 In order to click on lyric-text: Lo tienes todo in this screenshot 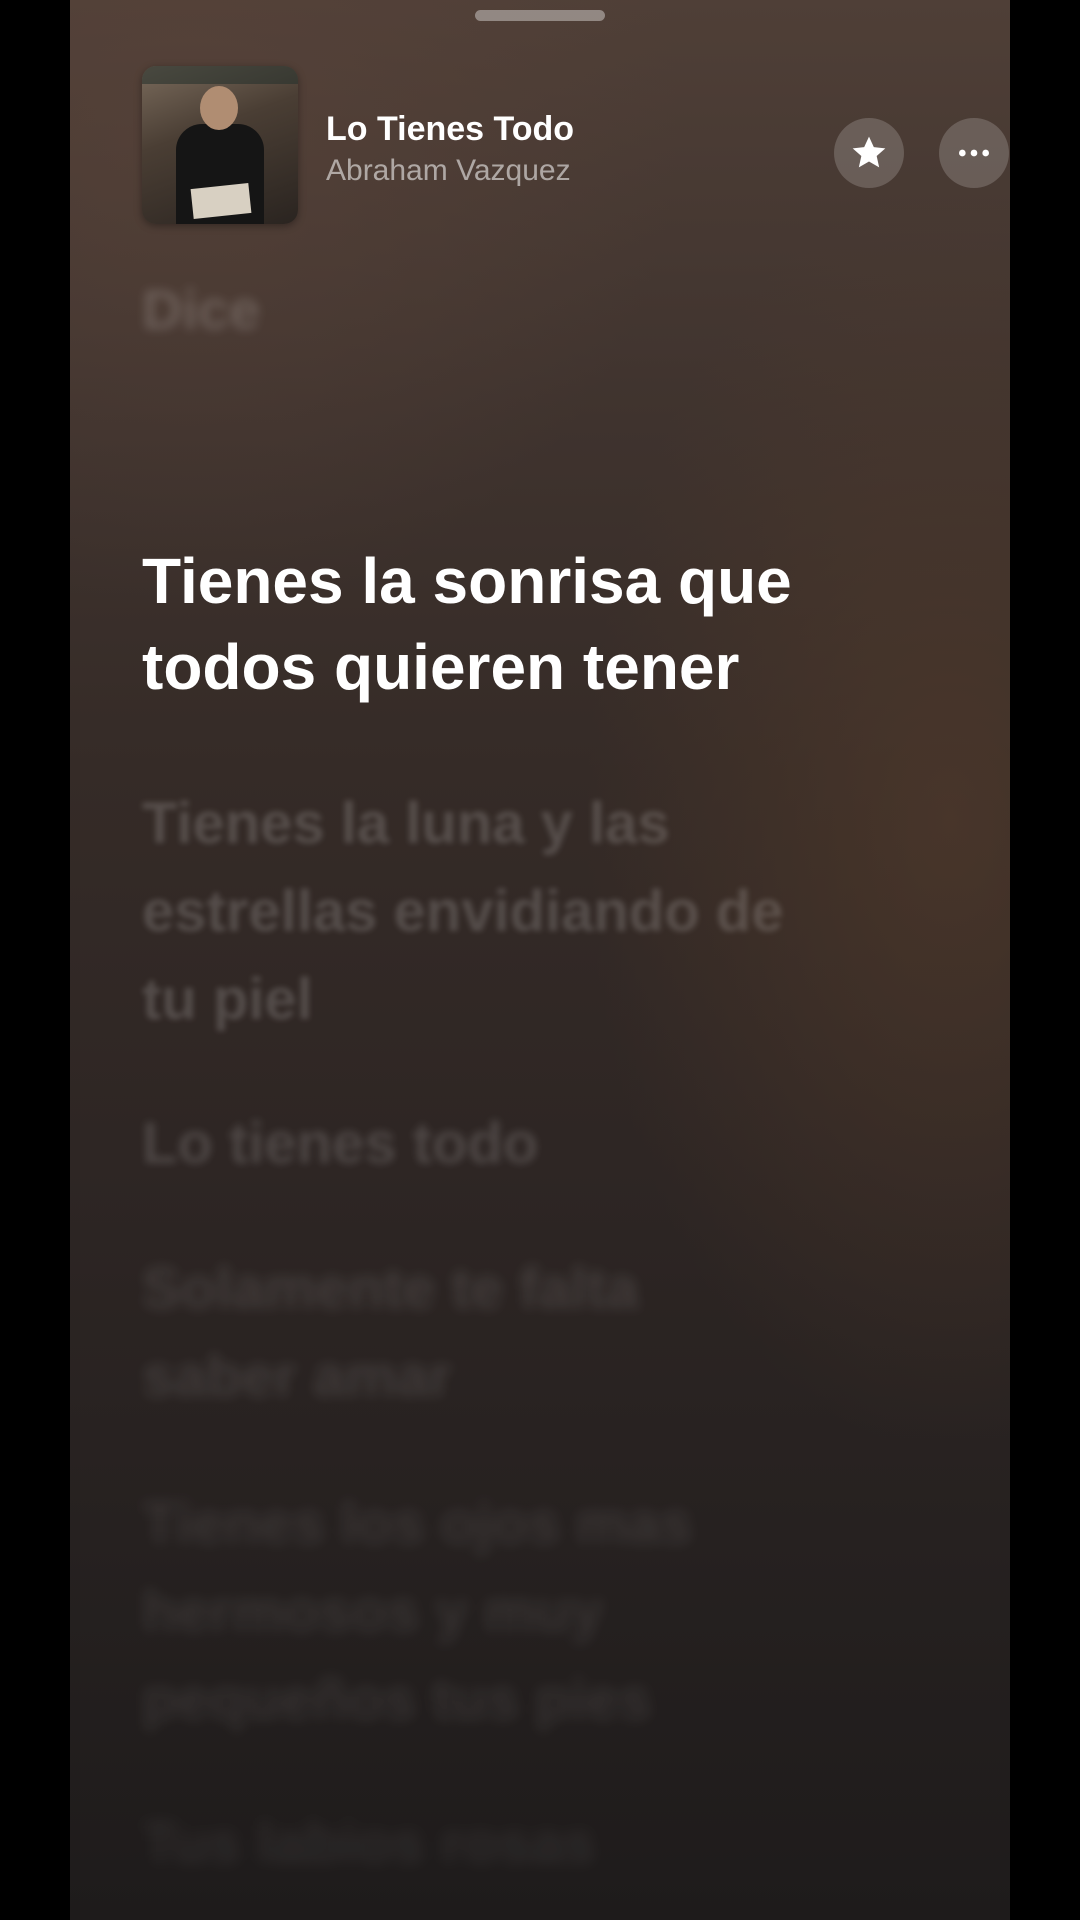, I will do `click(340, 1143)`.